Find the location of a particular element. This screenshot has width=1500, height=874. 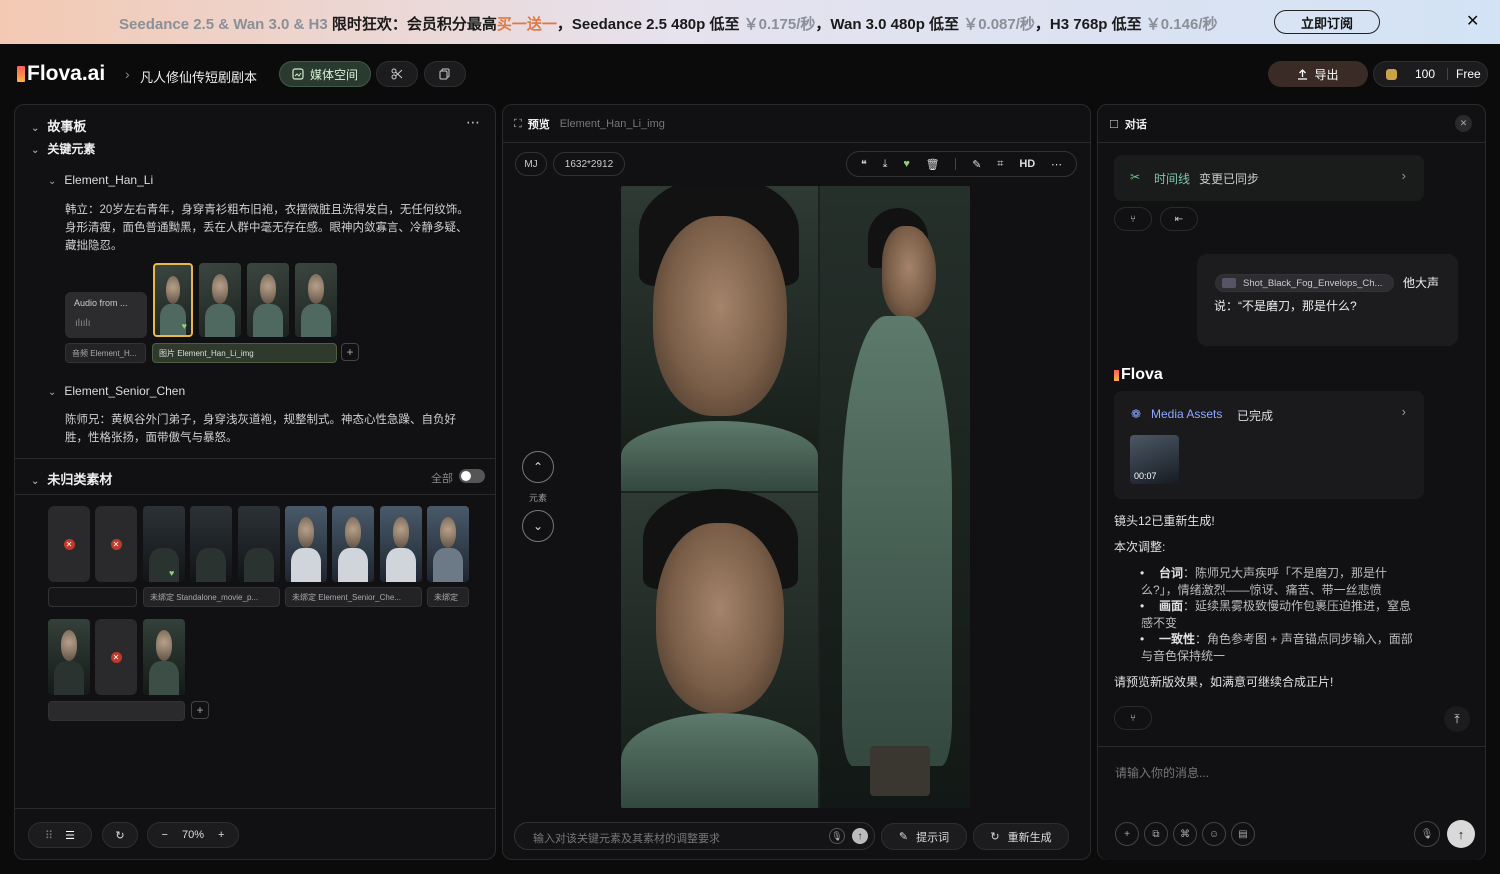

media-assets-card: ❁ Media Assets 已完成 › 00:07 is located at coordinates (1269, 445).